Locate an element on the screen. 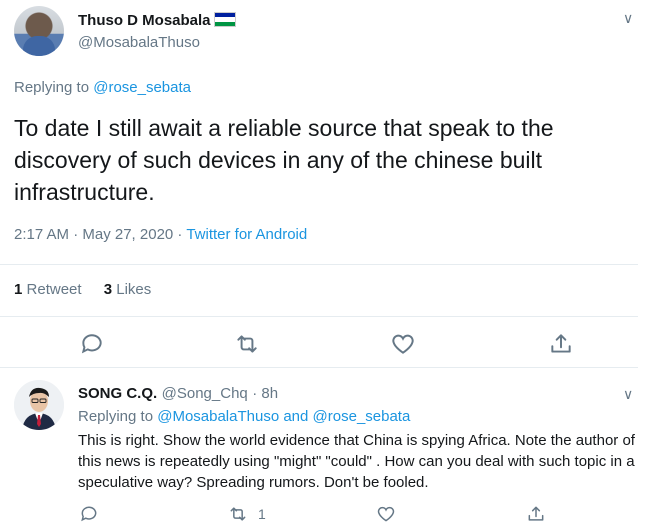  tweet-timestamp: 2:17 AM · May 27, 2020 · is located at coordinates (100, 234).